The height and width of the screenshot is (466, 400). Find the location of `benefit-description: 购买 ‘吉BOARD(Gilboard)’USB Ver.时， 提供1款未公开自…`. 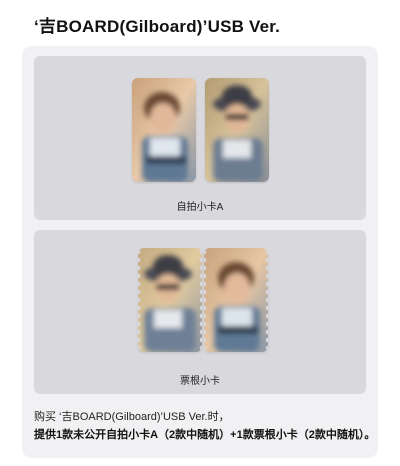

benefit-description: 购买 ‘吉BOARD(Gilboard)’USB Ver.时， 提供1款未公开自… is located at coordinates (209, 426).